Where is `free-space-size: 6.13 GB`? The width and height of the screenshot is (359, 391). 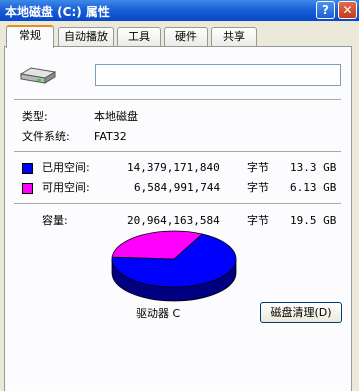 free-space-size: 6.13 GB is located at coordinates (313, 187).